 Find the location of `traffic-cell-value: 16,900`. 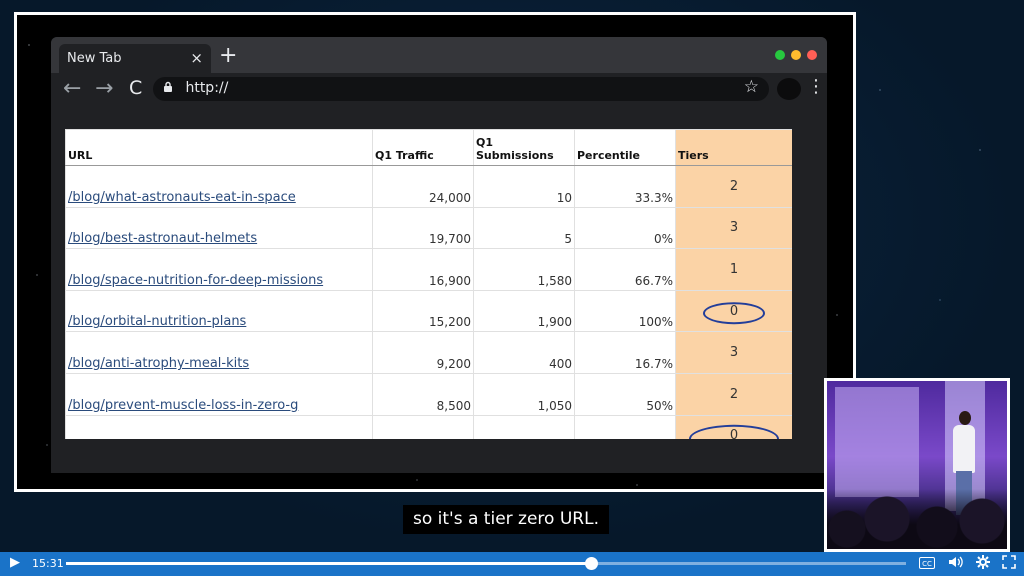

traffic-cell-value: 16,900 is located at coordinates (450, 280).